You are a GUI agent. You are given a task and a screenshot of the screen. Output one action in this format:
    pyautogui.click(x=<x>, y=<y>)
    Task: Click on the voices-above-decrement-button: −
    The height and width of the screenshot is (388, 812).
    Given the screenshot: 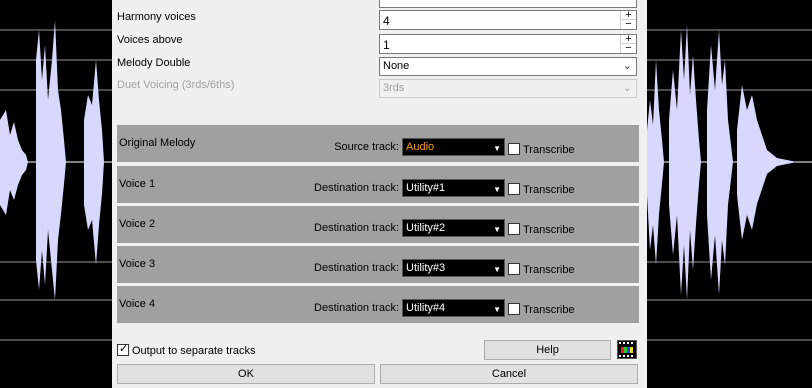 What is the action you would take?
    pyautogui.click(x=628, y=48)
    